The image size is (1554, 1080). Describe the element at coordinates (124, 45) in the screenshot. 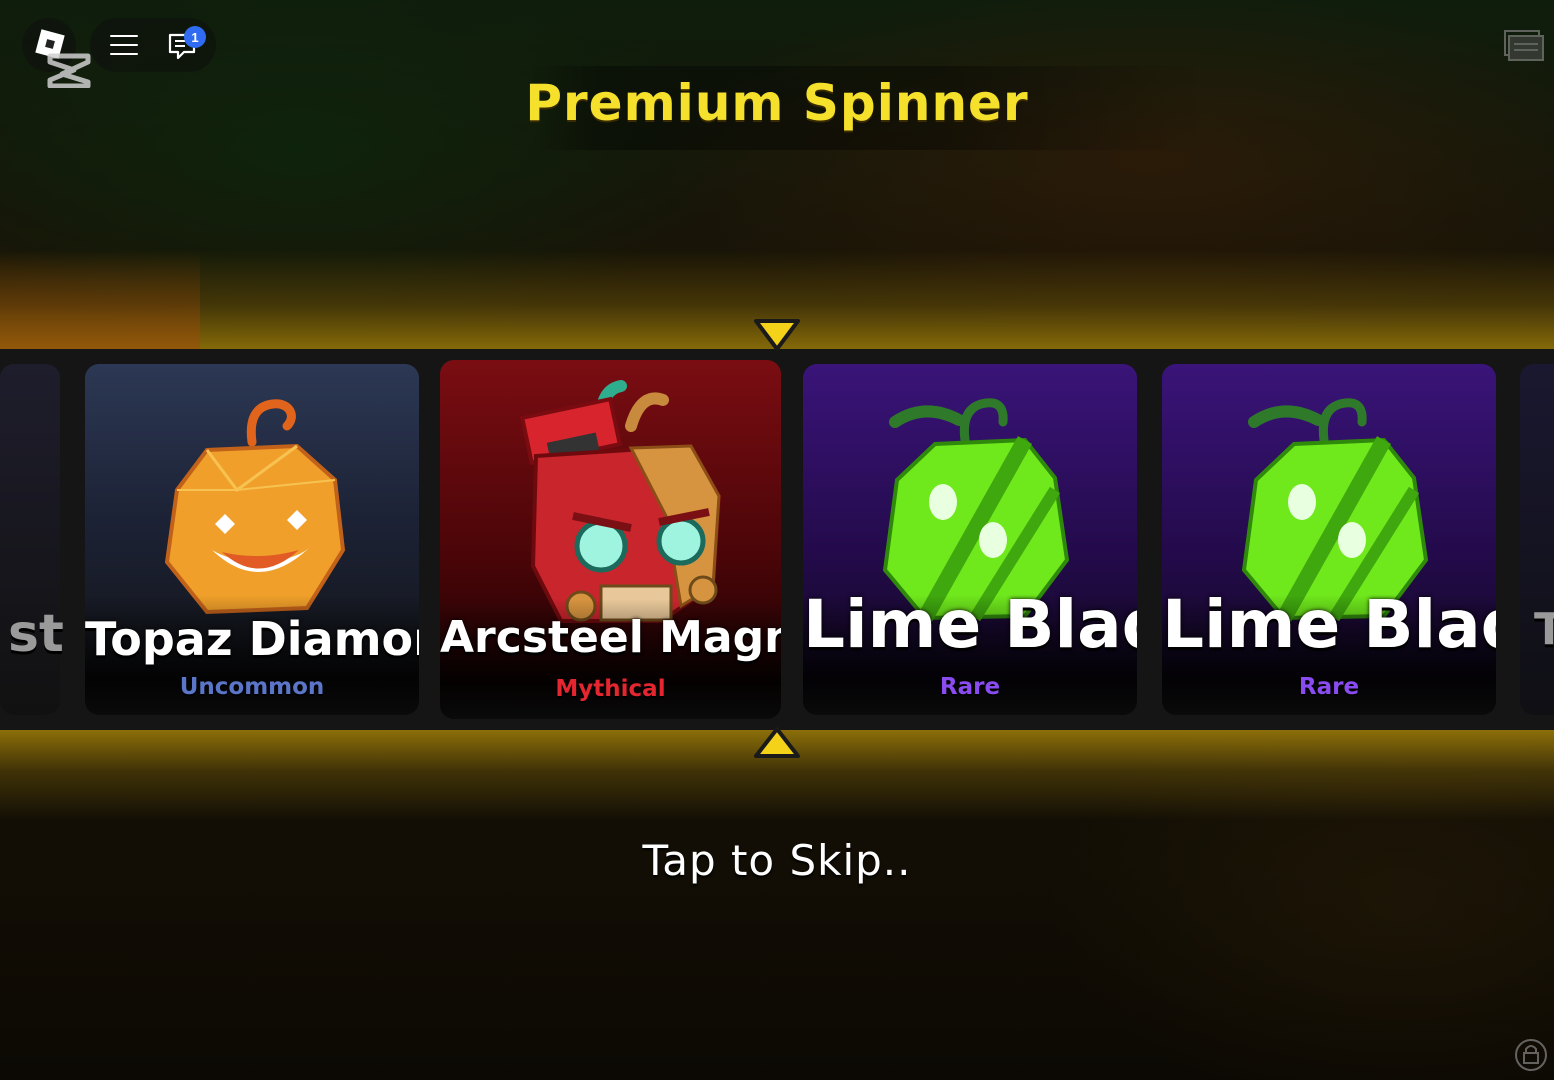

I see `hamburger-menu-icon` at that location.